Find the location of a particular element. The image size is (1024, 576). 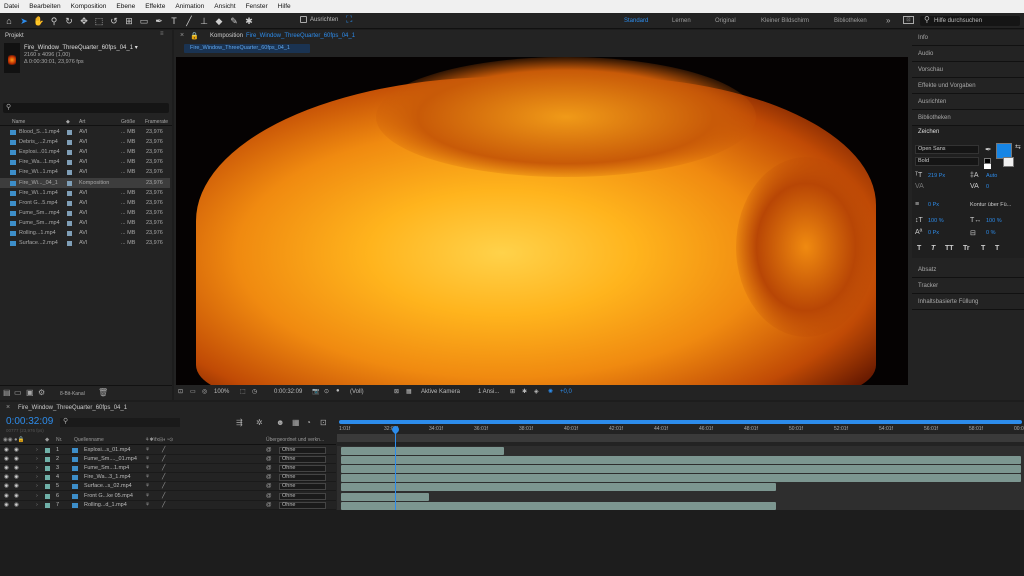

rotate-tool-icon: ↺ is located at coordinates (114, 21).